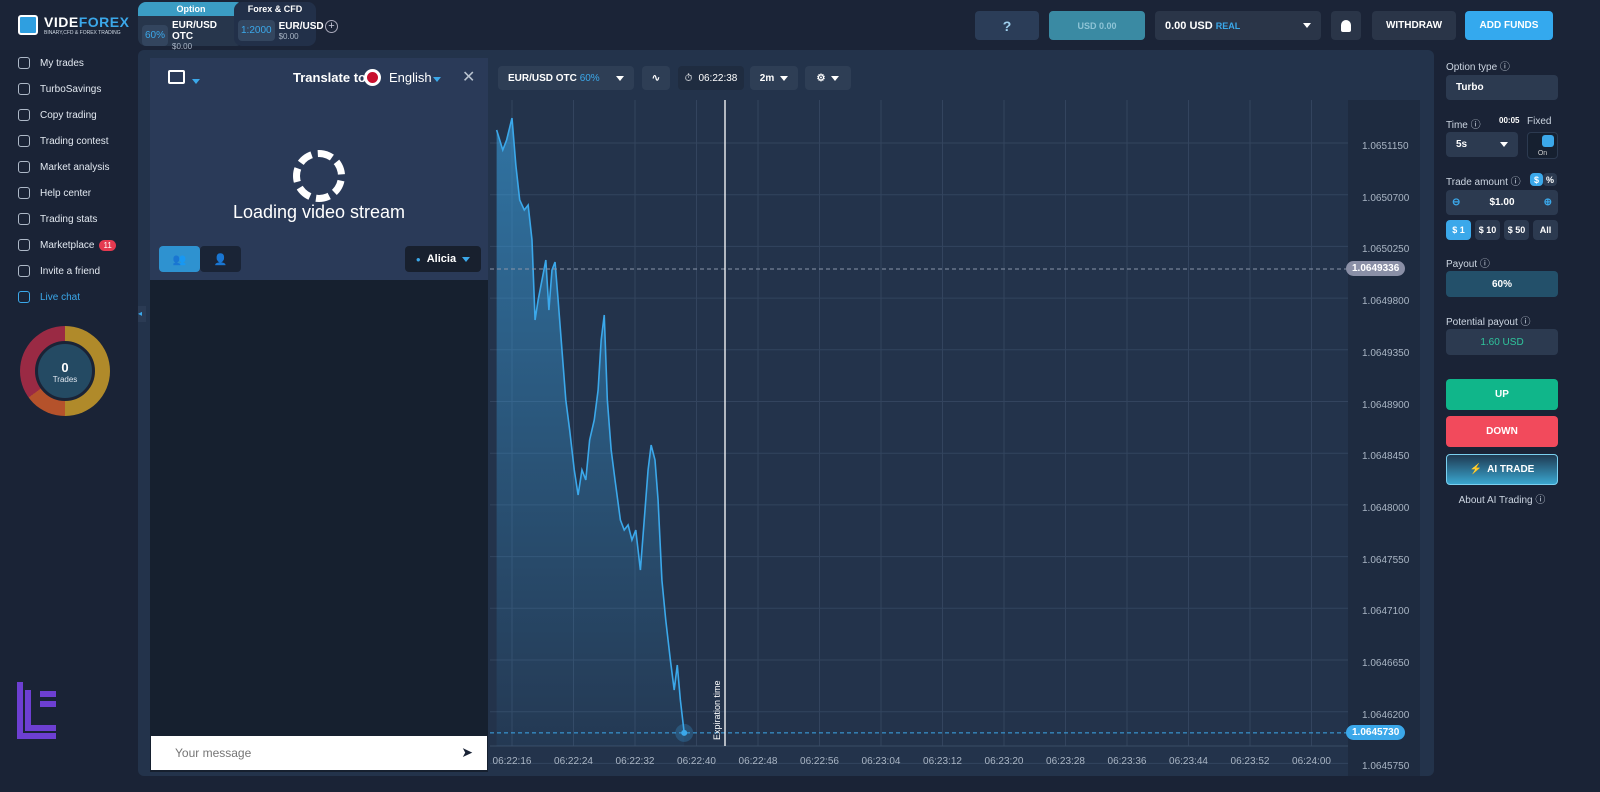  Describe the element at coordinates (684, 732) in the screenshot. I see `current-point` at that location.